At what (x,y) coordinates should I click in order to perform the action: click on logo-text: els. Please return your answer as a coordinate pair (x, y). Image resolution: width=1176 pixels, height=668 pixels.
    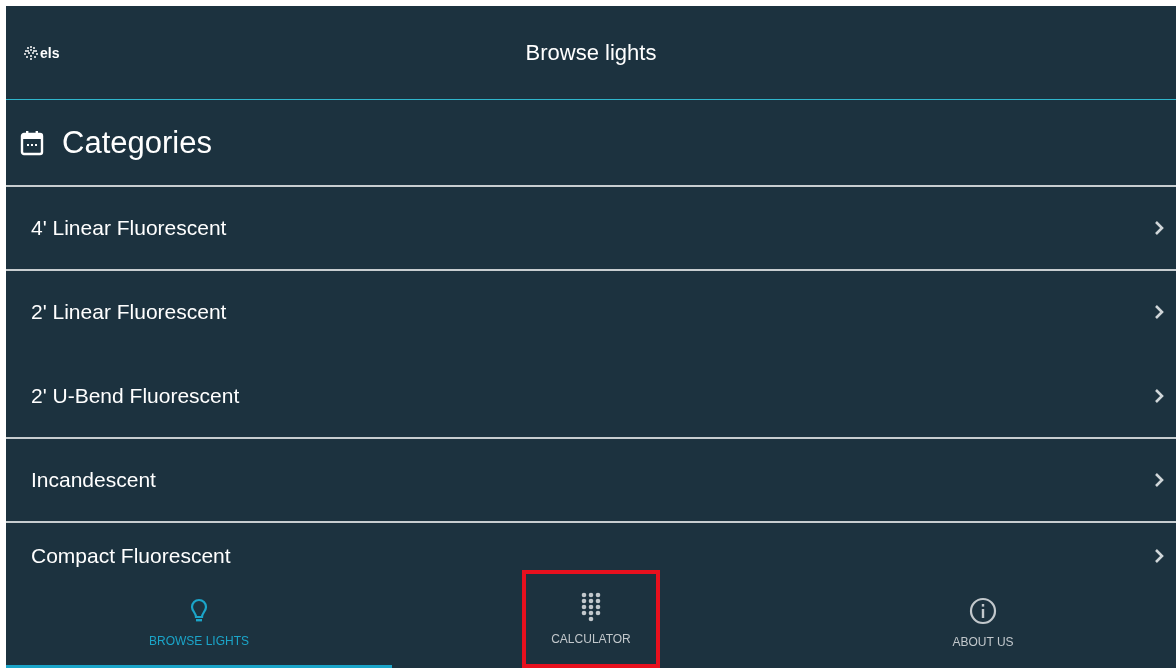
    Looking at the image, I should click on (50, 52).